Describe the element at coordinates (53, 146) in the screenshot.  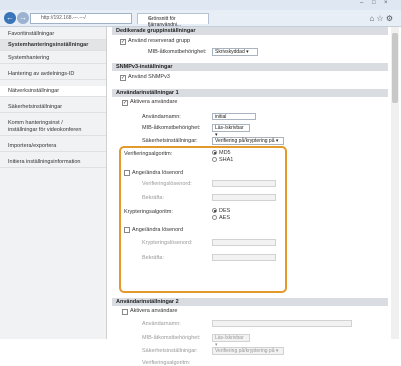
I see `sidebar-item-import-export: Importera/exportera` at that location.